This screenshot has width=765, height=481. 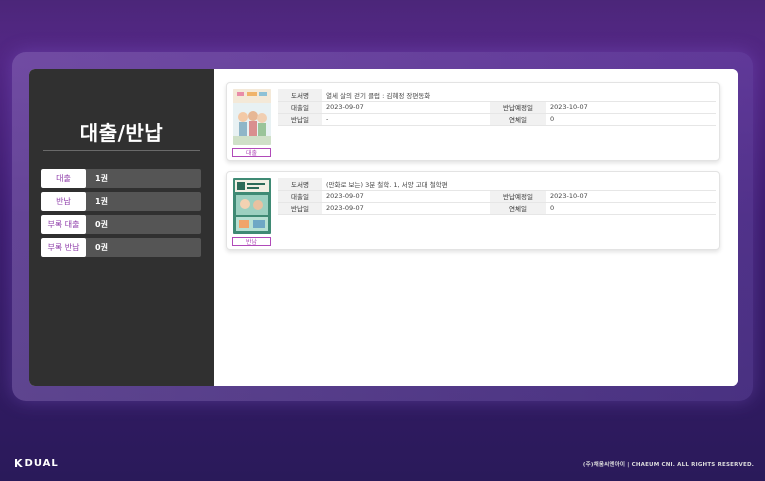 What do you see at coordinates (406, 119) in the screenshot?
I see `return-date: -` at bounding box center [406, 119].